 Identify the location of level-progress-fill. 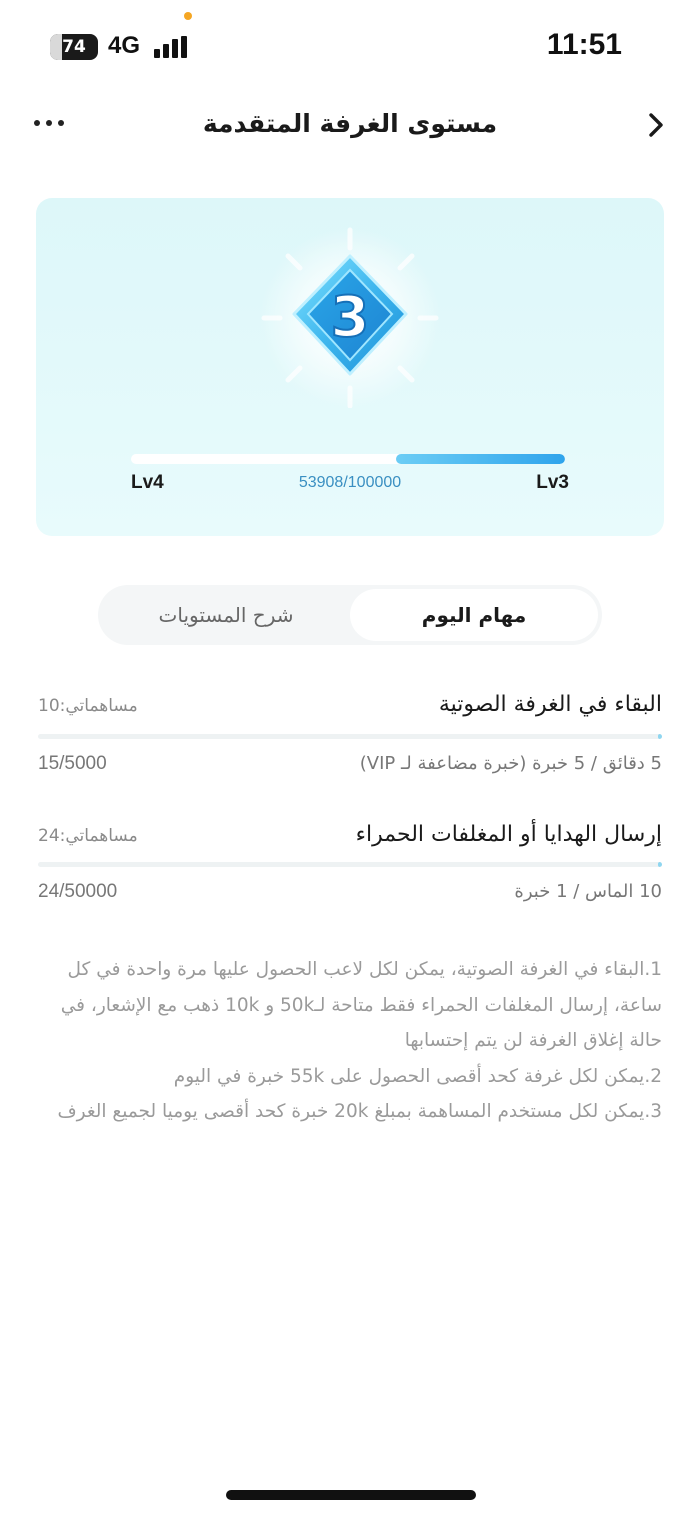
(480, 459).